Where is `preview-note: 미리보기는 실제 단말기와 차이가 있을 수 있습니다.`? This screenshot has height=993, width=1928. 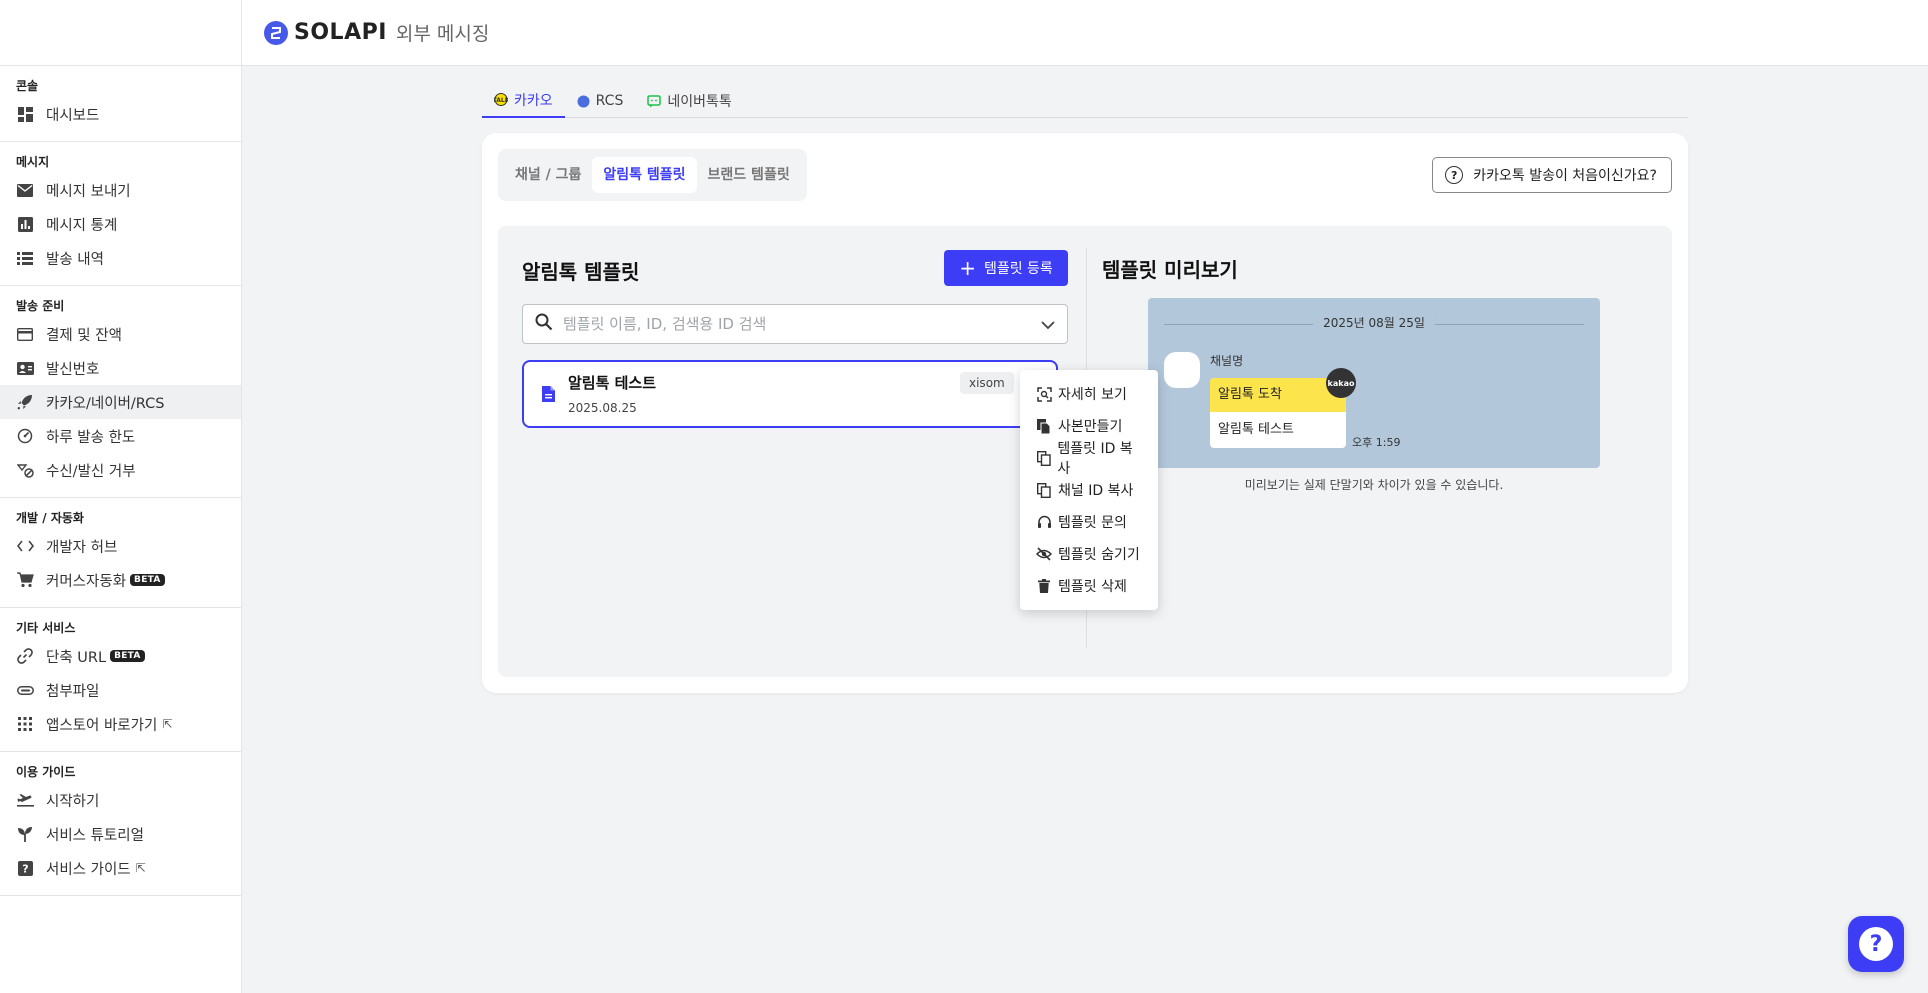 preview-note: 미리보기는 실제 단말기와 차이가 있을 수 있습니다. is located at coordinates (1374, 485).